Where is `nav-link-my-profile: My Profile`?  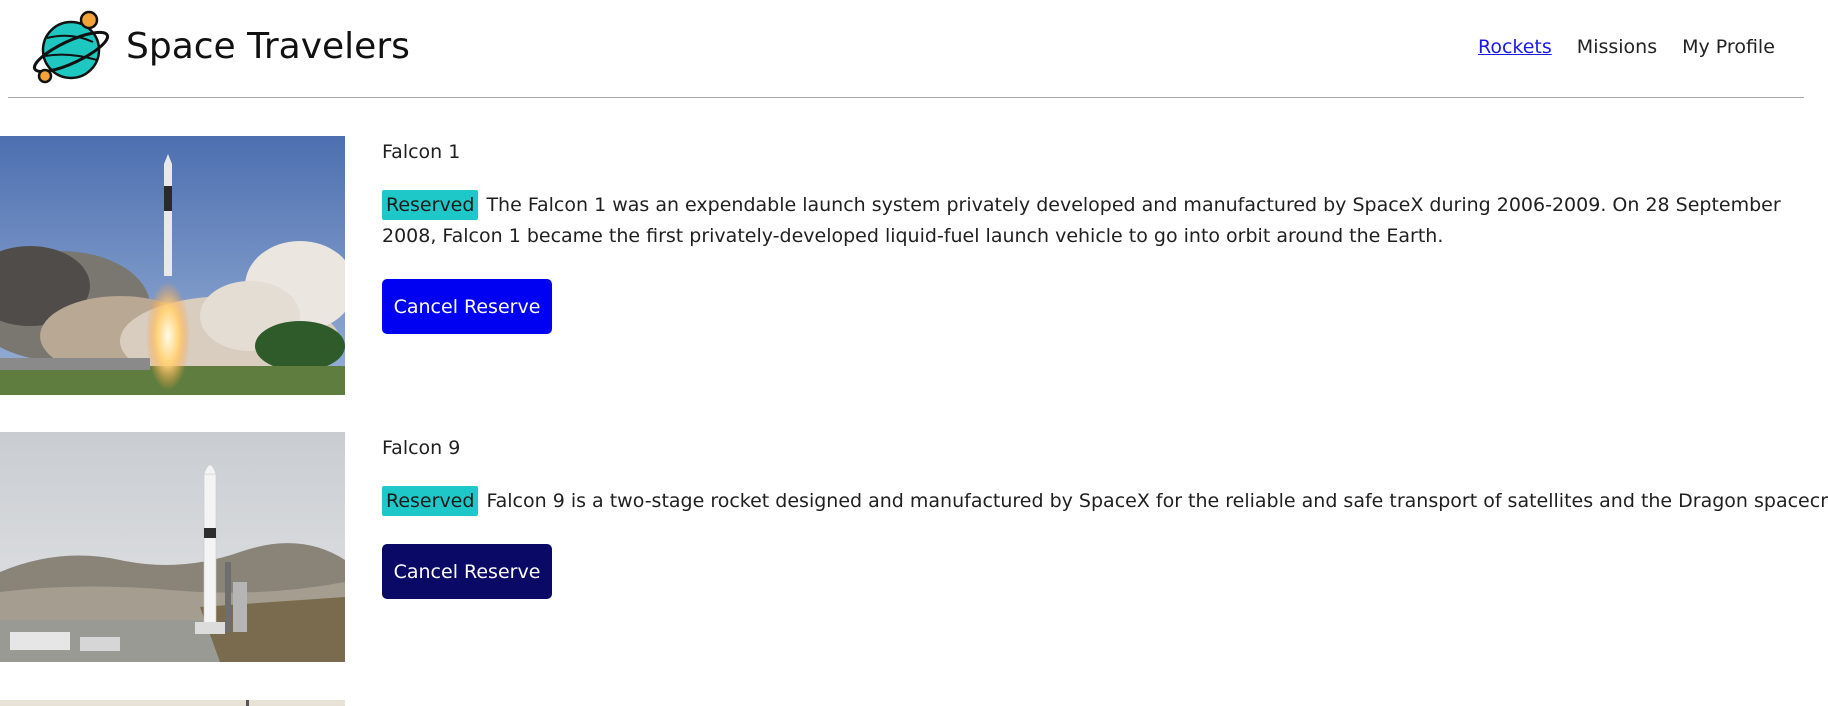 nav-link-my-profile: My Profile is located at coordinates (1728, 47).